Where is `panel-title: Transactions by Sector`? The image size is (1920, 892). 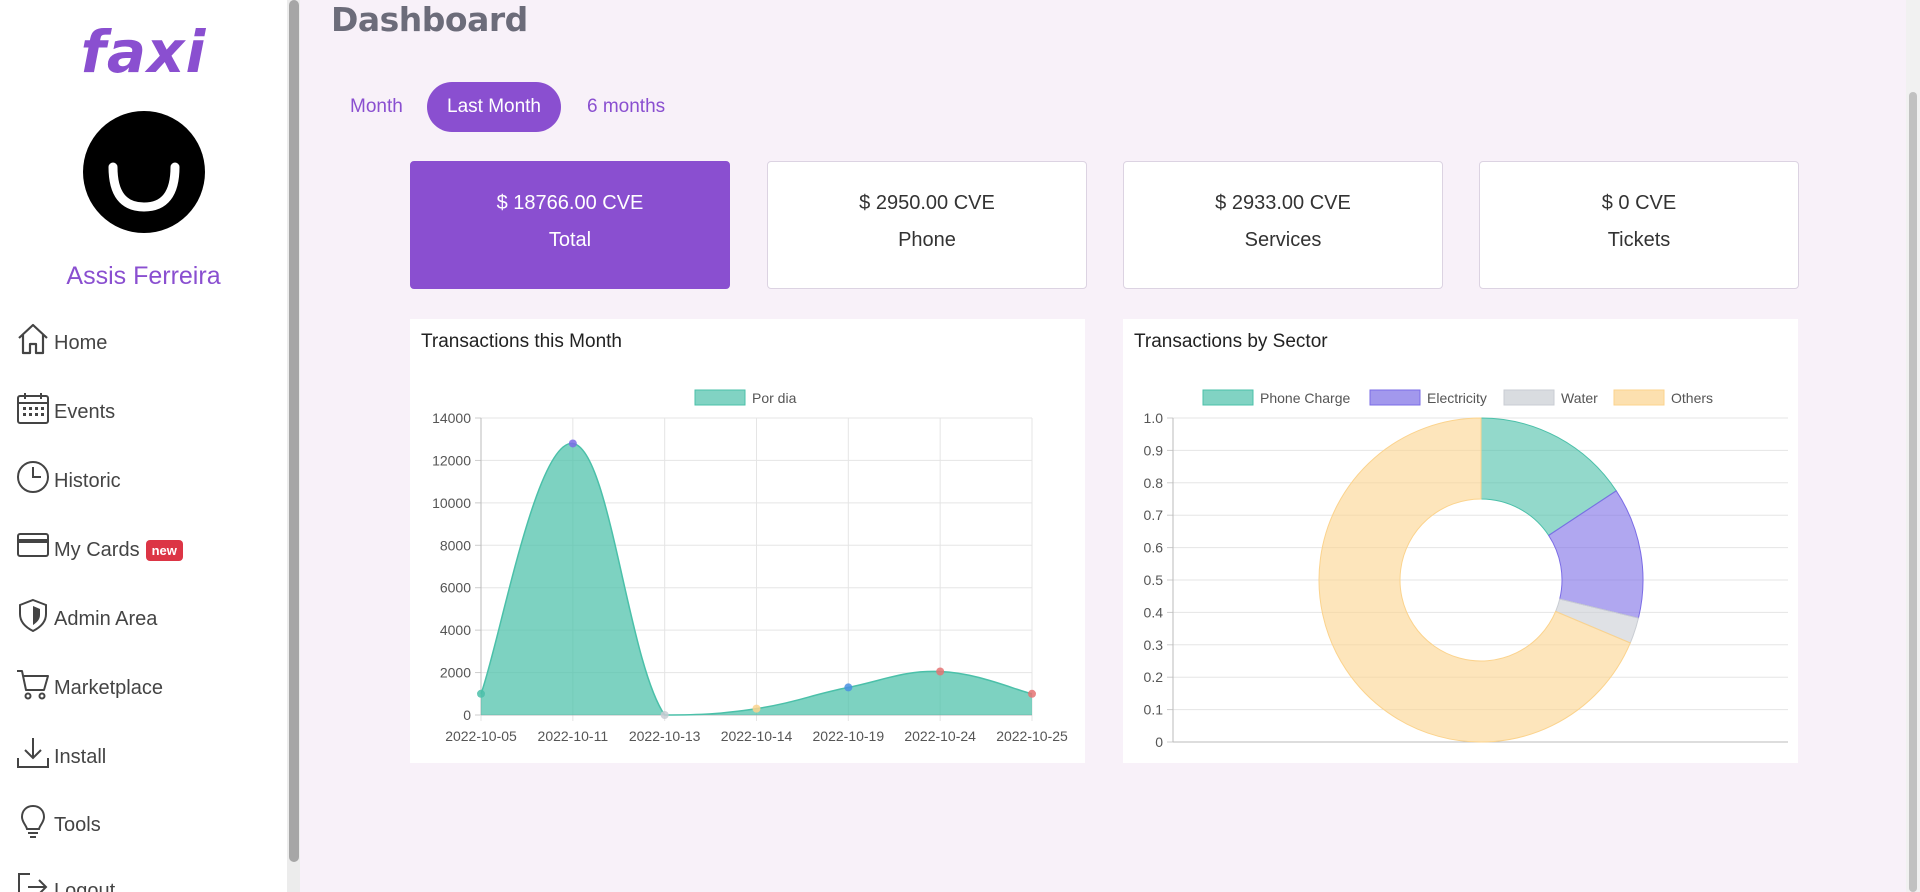
panel-title: Transactions by Sector is located at coordinates (1231, 341).